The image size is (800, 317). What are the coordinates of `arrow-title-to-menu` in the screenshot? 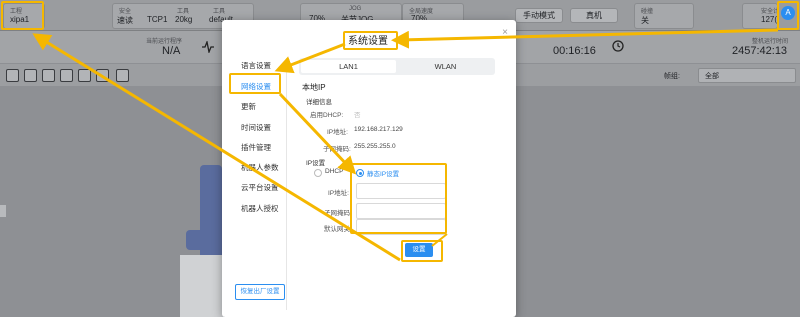 It's located at (310, 58).